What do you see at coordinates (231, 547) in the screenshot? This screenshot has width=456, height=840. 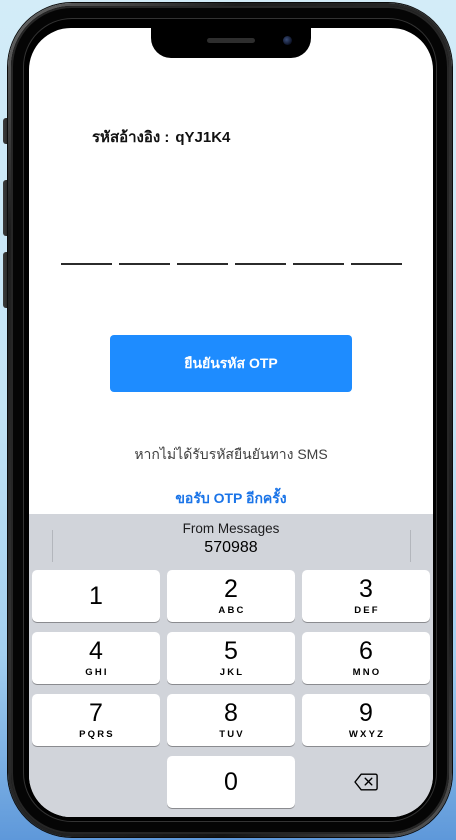 I see `suggestion-code: 570988` at bounding box center [231, 547].